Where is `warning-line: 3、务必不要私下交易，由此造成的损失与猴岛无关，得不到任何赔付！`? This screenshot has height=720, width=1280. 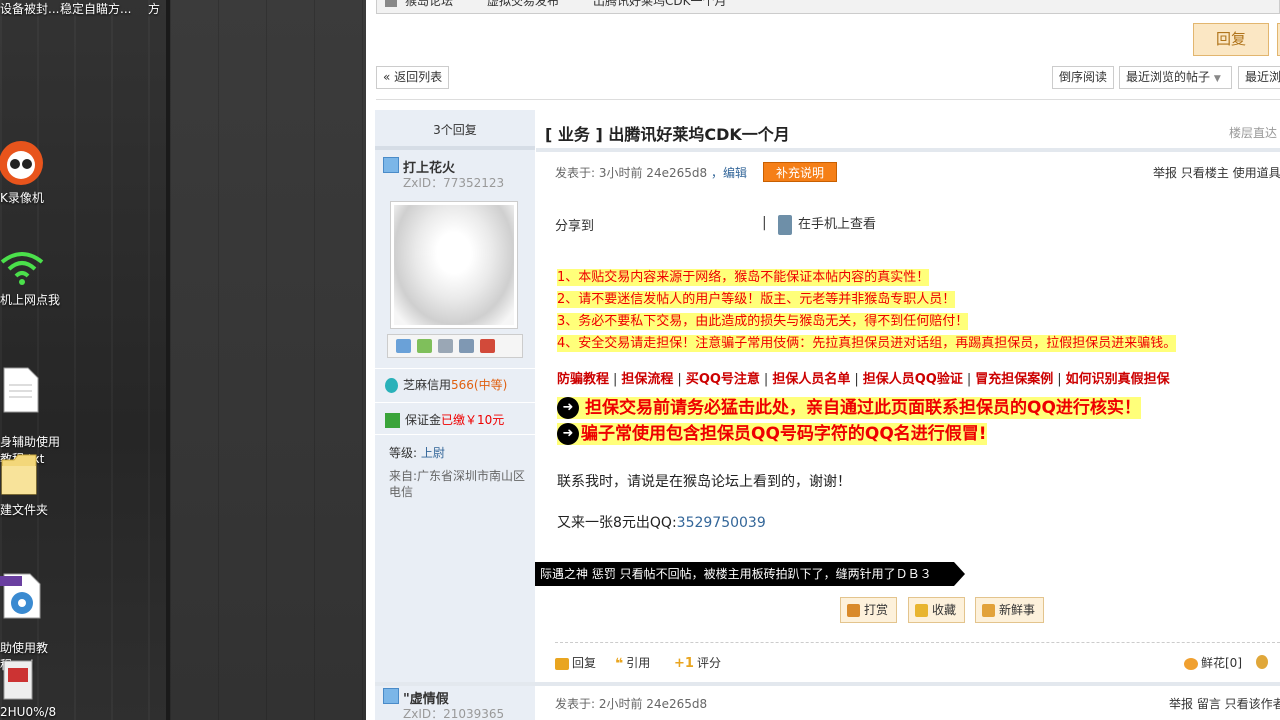 warning-line: 3、务必不要私下交易，由此造成的损失与猴岛无关，得不到任何赔付！ is located at coordinates (763, 321).